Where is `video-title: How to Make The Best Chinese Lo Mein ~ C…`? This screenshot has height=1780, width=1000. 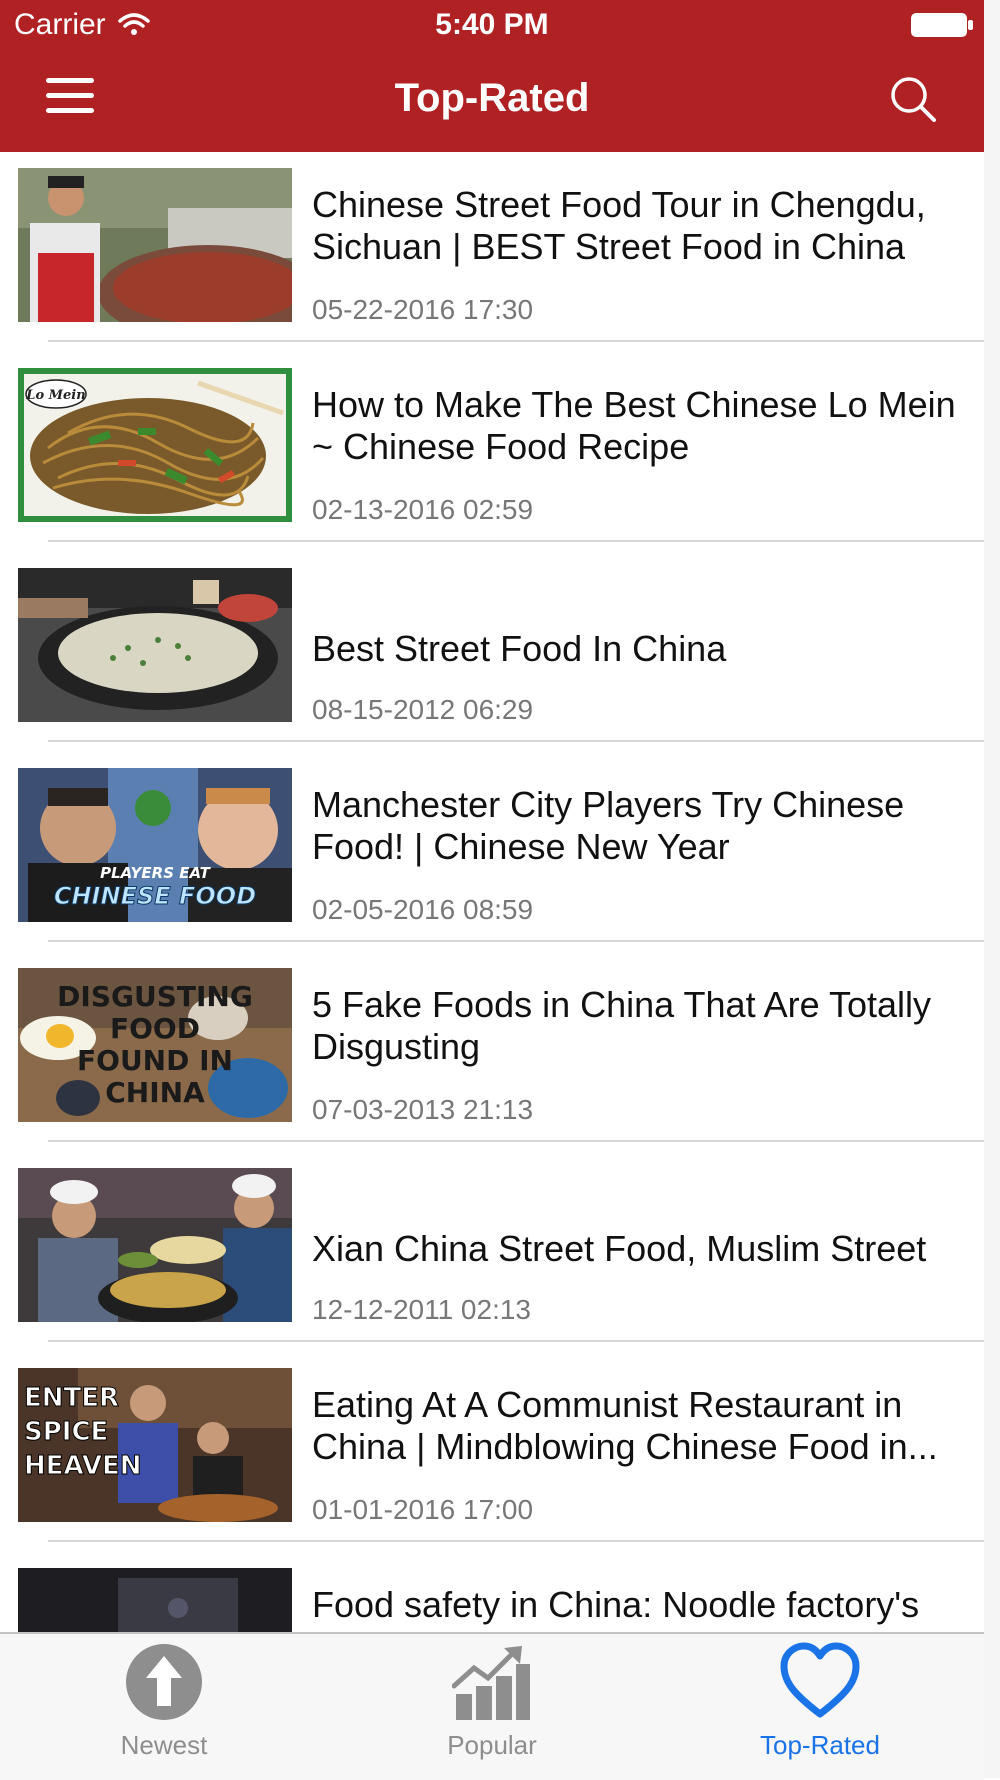 video-title: How to Make The Best Chinese Lo Mein ~ C… is located at coordinates (634, 425).